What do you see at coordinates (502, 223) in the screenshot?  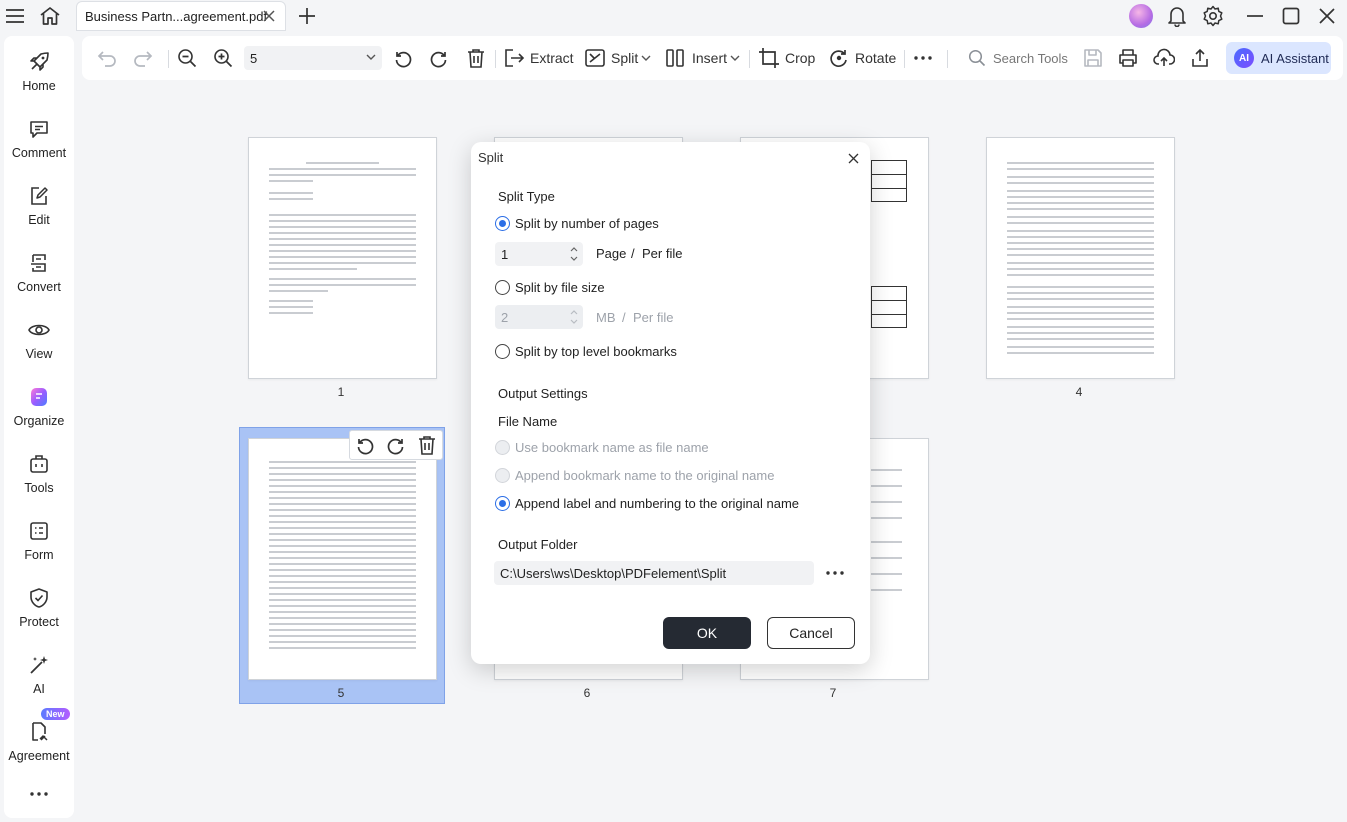 I see `split-by-pages-radio` at bounding box center [502, 223].